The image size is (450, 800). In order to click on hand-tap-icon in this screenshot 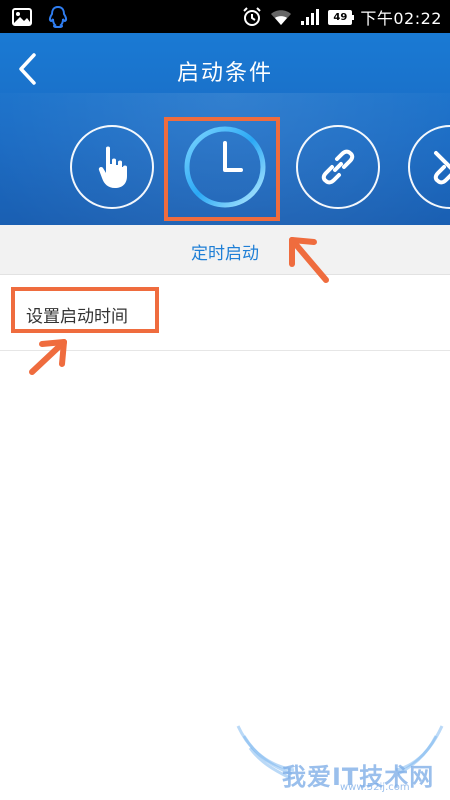, I will do `click(112, 167)`.